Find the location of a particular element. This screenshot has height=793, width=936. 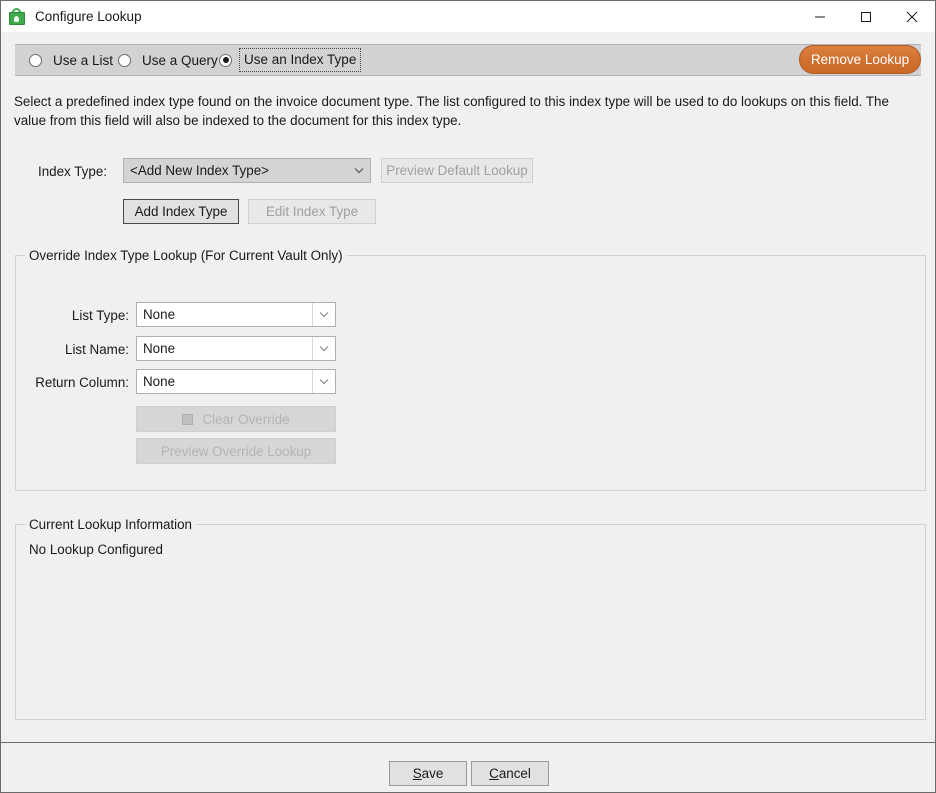

radio-use-a-query: Use a Query is located at coordinates (169, 60).